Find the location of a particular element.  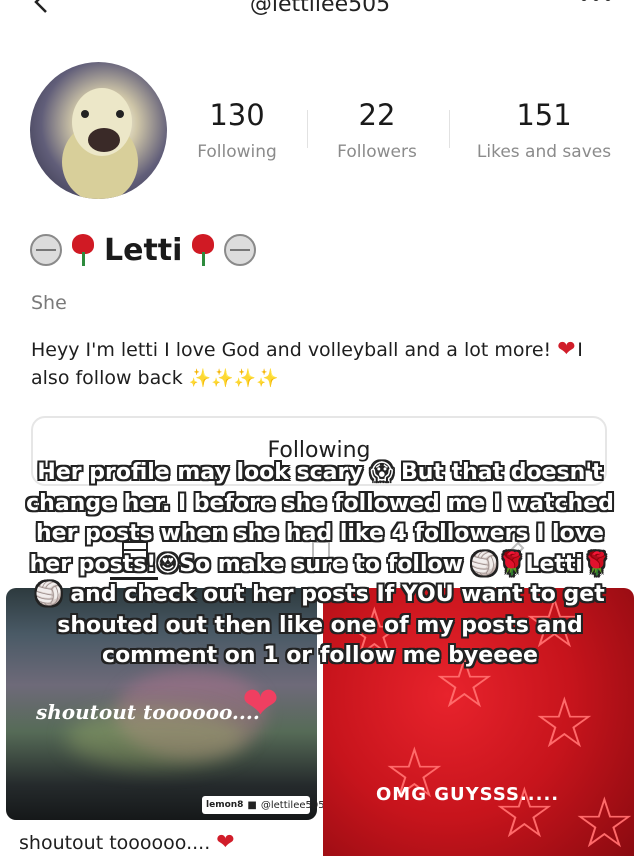

sparkles-icon: ✨✨✨✨ is located at coordinates (233, 378).